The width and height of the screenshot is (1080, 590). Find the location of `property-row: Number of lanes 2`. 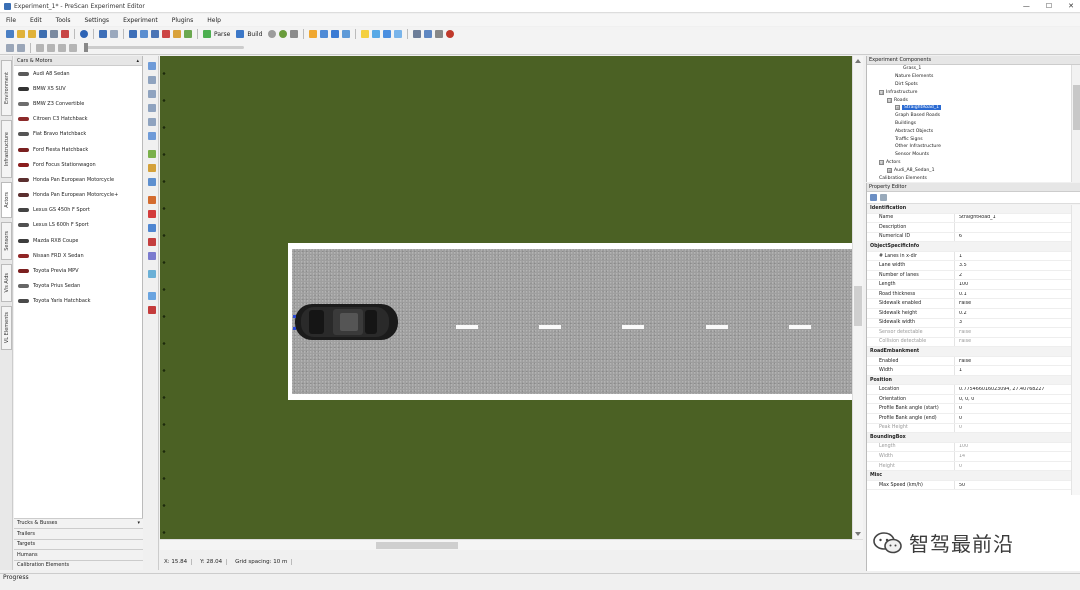

property-row: Number of lanes 2 is located at coordinates (973, 275).